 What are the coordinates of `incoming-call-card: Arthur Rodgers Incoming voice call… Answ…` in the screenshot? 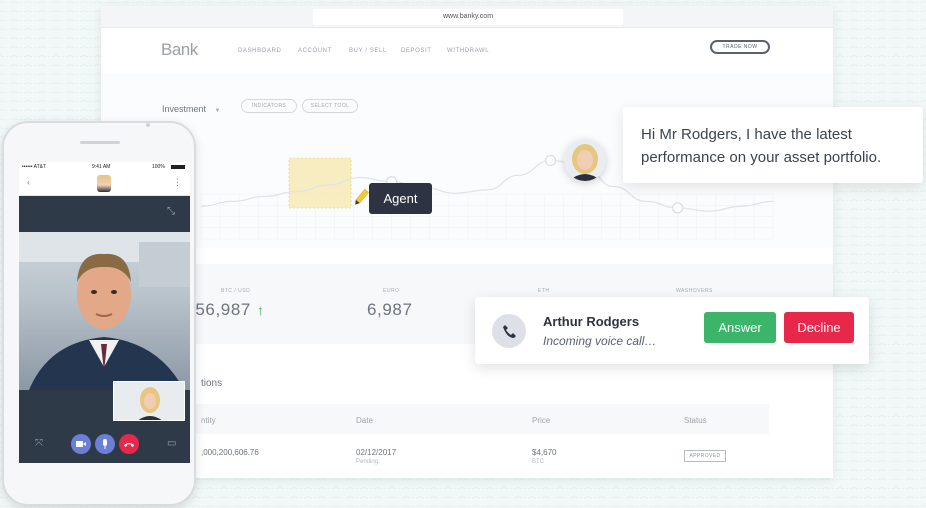 It's located at (672, 330).